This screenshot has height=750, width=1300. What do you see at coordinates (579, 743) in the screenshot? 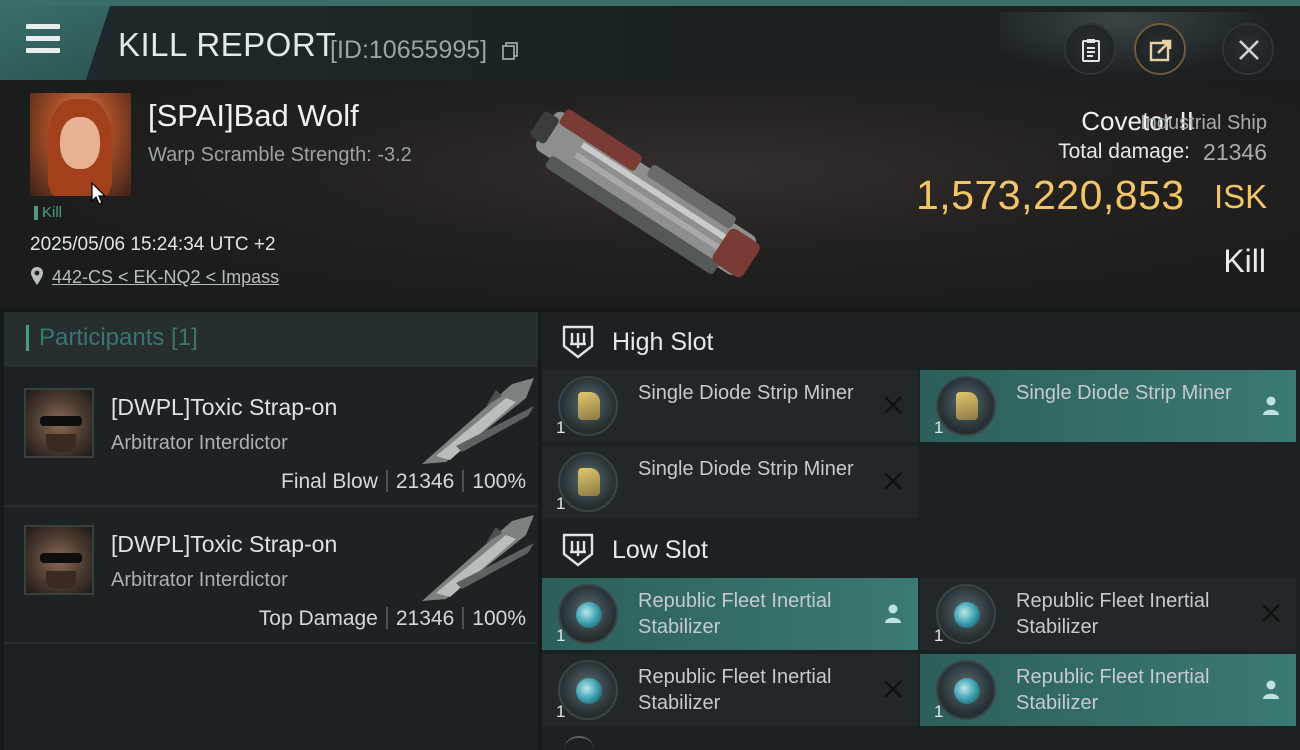
I see `next-slot-header-partial` at bounding box center [579, 743].